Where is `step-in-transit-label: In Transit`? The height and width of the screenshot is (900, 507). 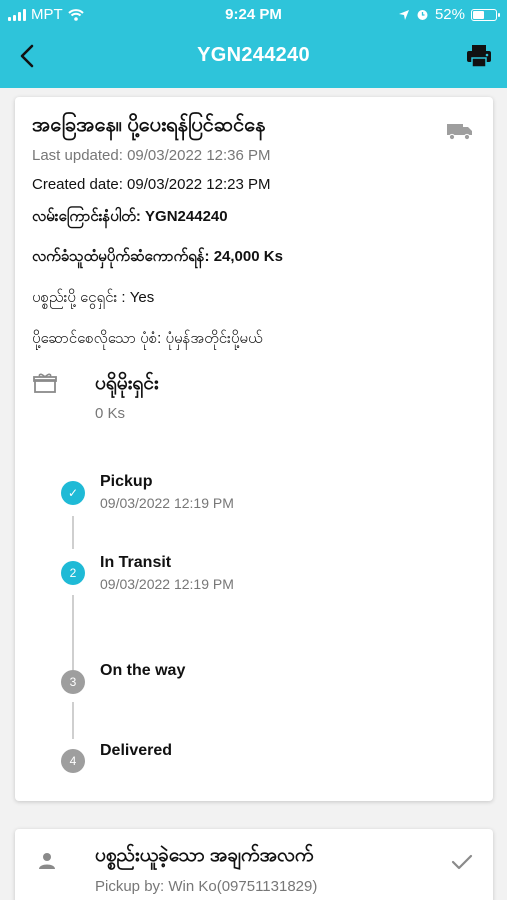
step-in-transit-label: In Transit is located at coordinates (136, 562).